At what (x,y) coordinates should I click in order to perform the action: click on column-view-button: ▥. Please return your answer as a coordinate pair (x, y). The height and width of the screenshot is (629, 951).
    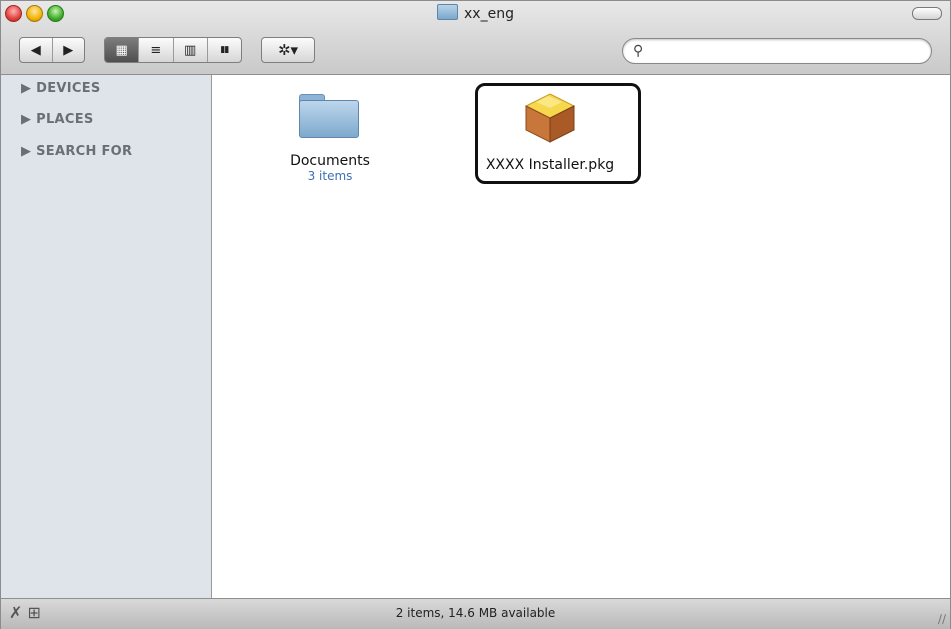
    Looking at the image, I should click on (191, 50).